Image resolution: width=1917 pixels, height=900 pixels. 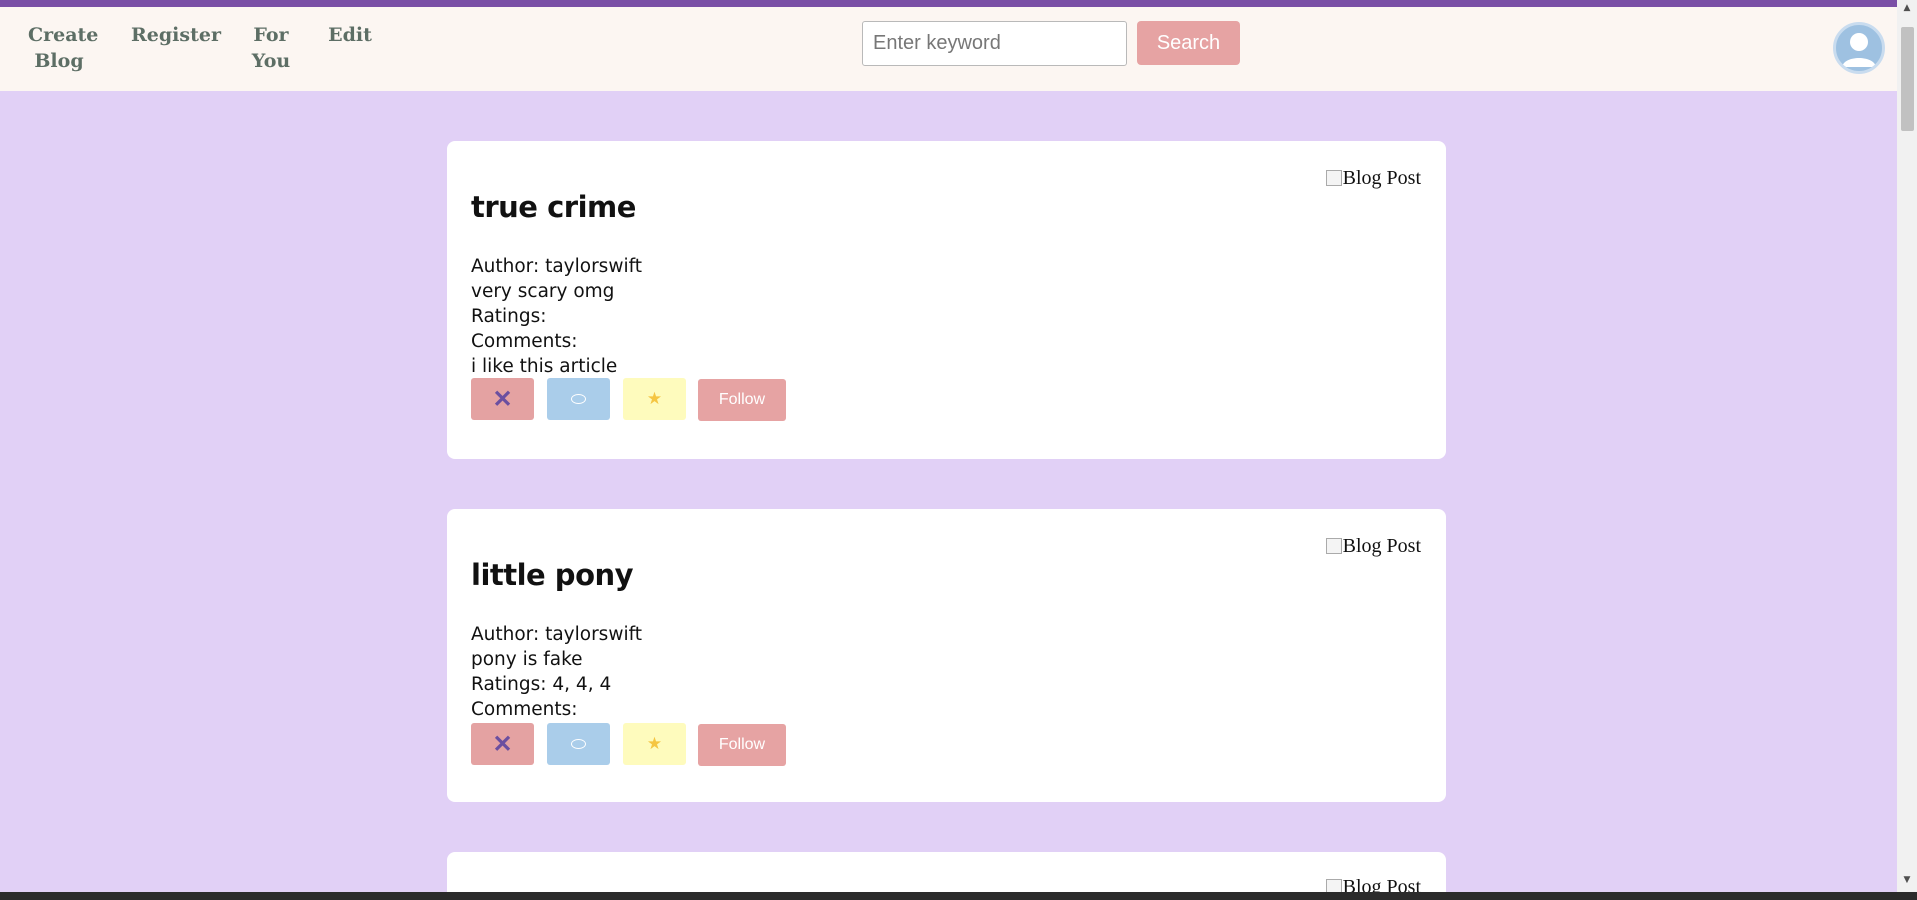 What do you see at coordinates (271, 48) in the screenshot?
I see `nav-for-you: For You` at bounding box center [271, 48].